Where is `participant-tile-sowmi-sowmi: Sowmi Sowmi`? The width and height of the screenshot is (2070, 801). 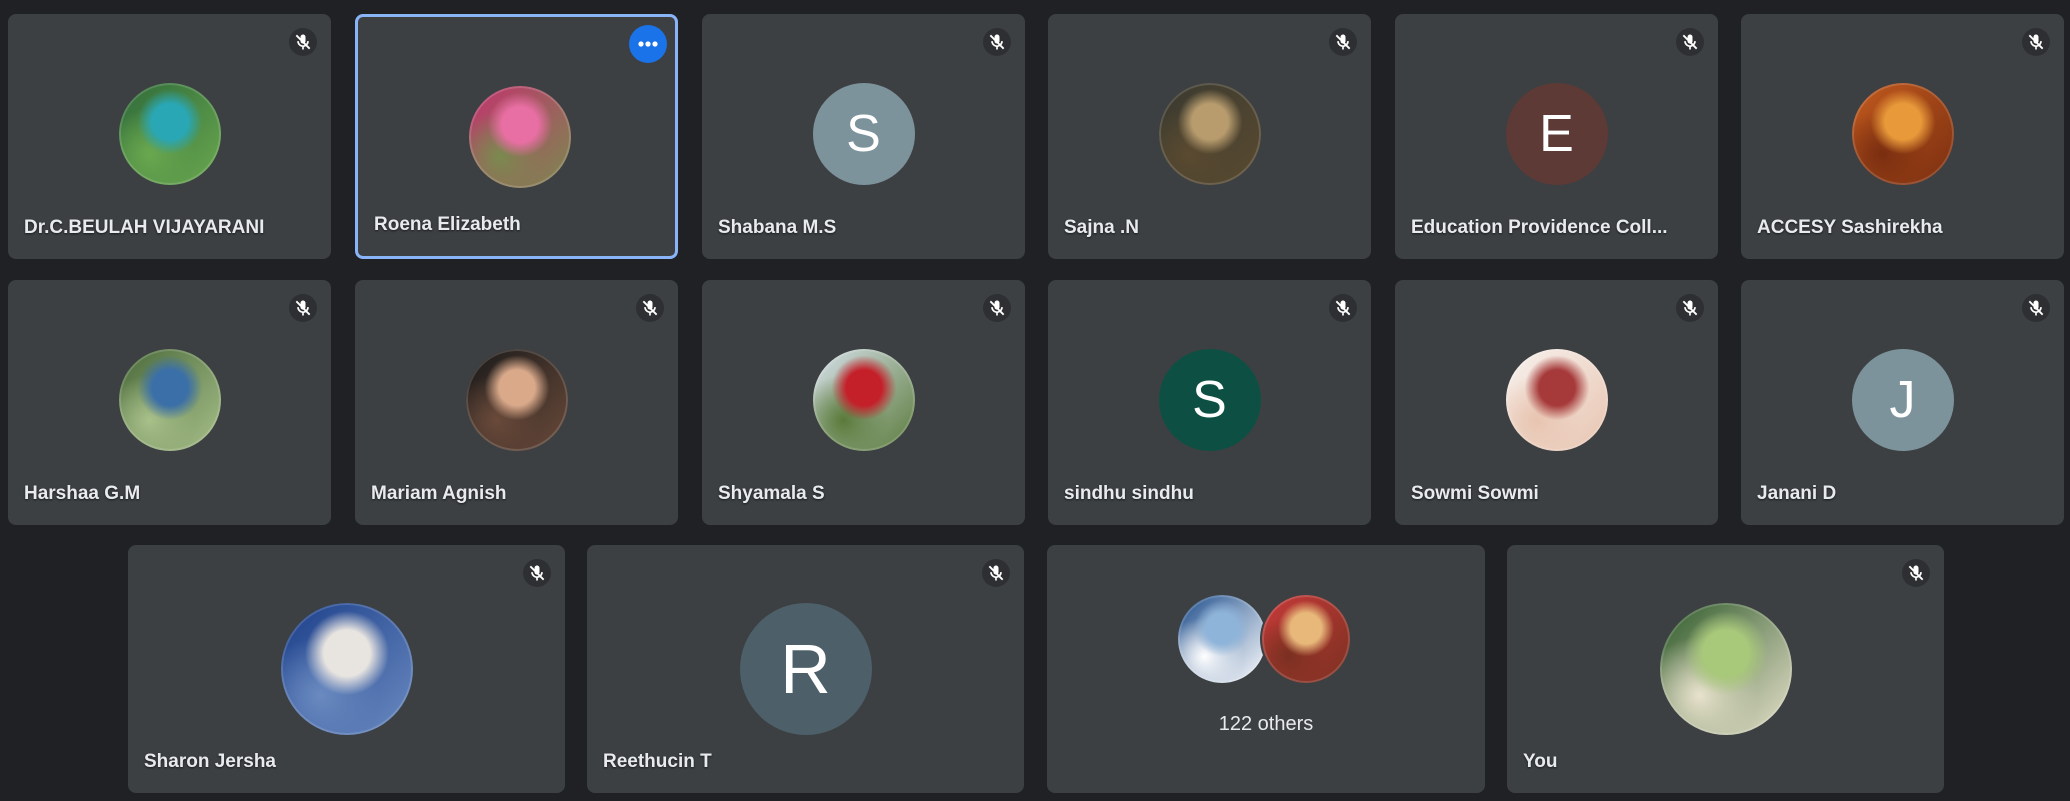 participant-tile-sowmi-sowmi: Sowmi Sowmi is located at coordinates (1556, 402).